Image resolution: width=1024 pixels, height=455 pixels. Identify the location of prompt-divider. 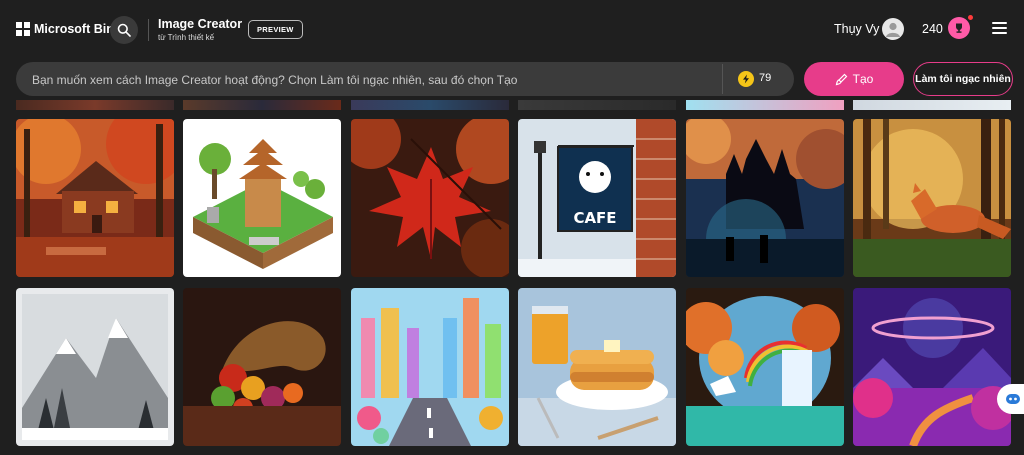
(722, 79).